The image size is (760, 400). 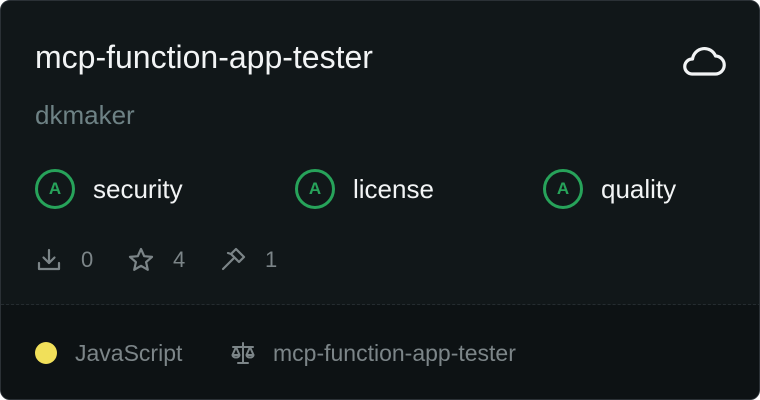 I want to click on score-security: A security, so click(x=109, y=189).